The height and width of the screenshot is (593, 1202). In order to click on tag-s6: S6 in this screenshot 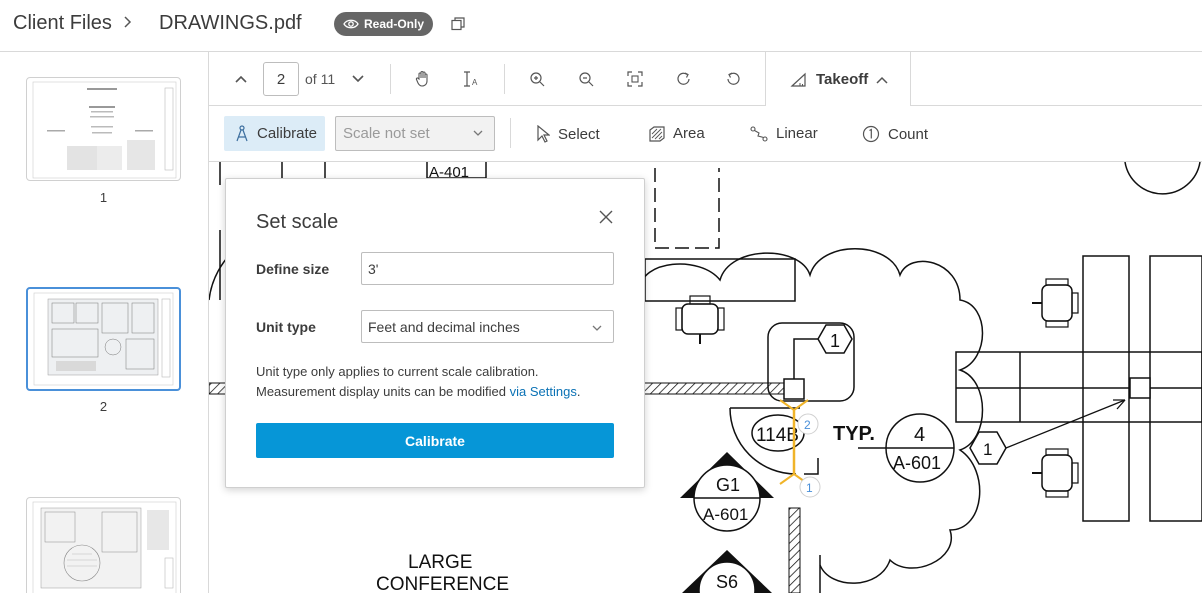, I will do `click(727, 582)`.